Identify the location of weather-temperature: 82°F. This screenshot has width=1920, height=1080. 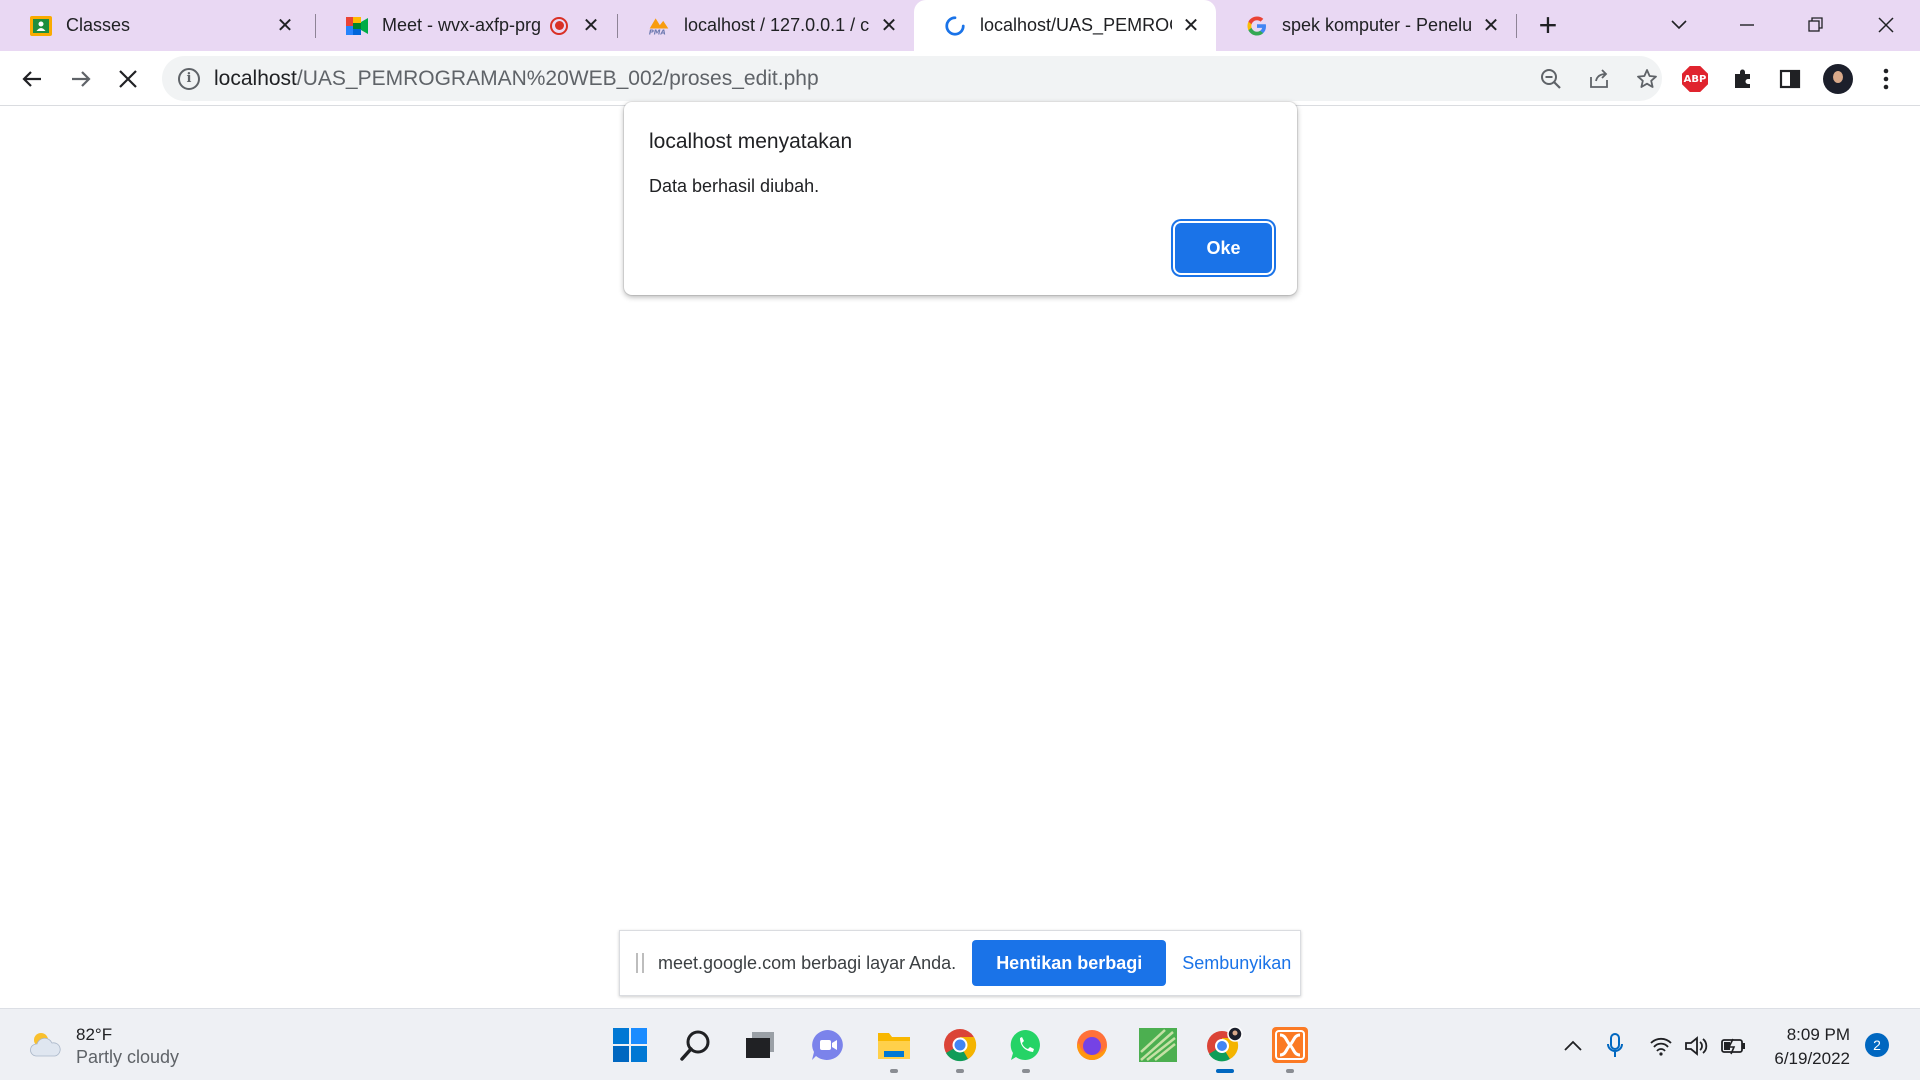
(94, 1034).